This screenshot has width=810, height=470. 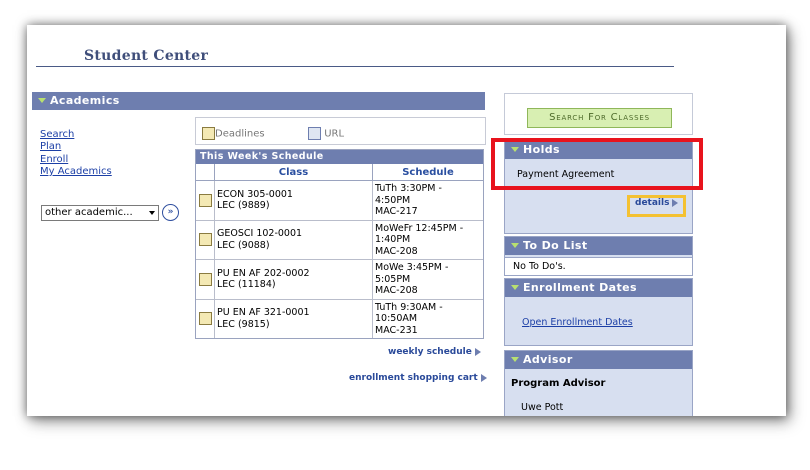 I want to click on advisor-panel: Advisor Program Advisor Uwe Pott, so click(x=598, y=383).